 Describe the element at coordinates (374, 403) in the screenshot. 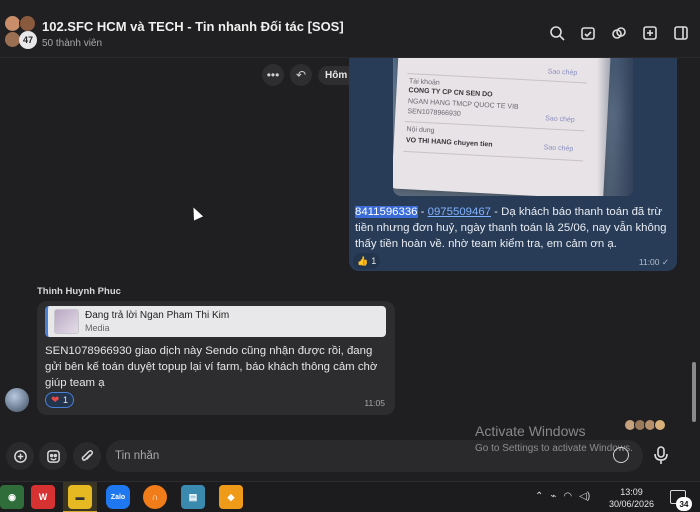

I see `message-time: 11:05` at that location.